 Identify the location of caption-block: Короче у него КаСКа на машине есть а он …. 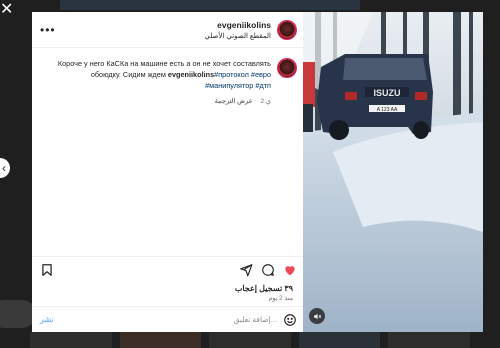
(164, 81).